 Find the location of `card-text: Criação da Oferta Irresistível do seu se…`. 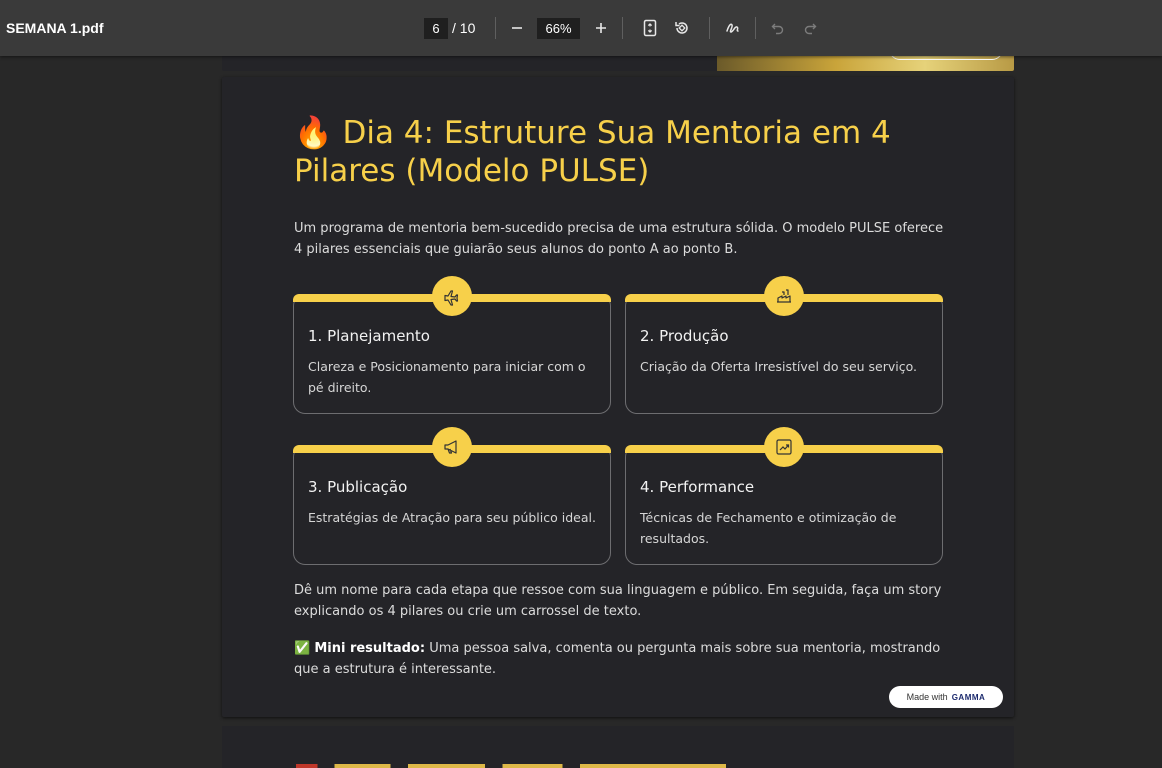

card-text: Criação da Oferta Irresistível do seu se… is located at coordinates (779, 366).